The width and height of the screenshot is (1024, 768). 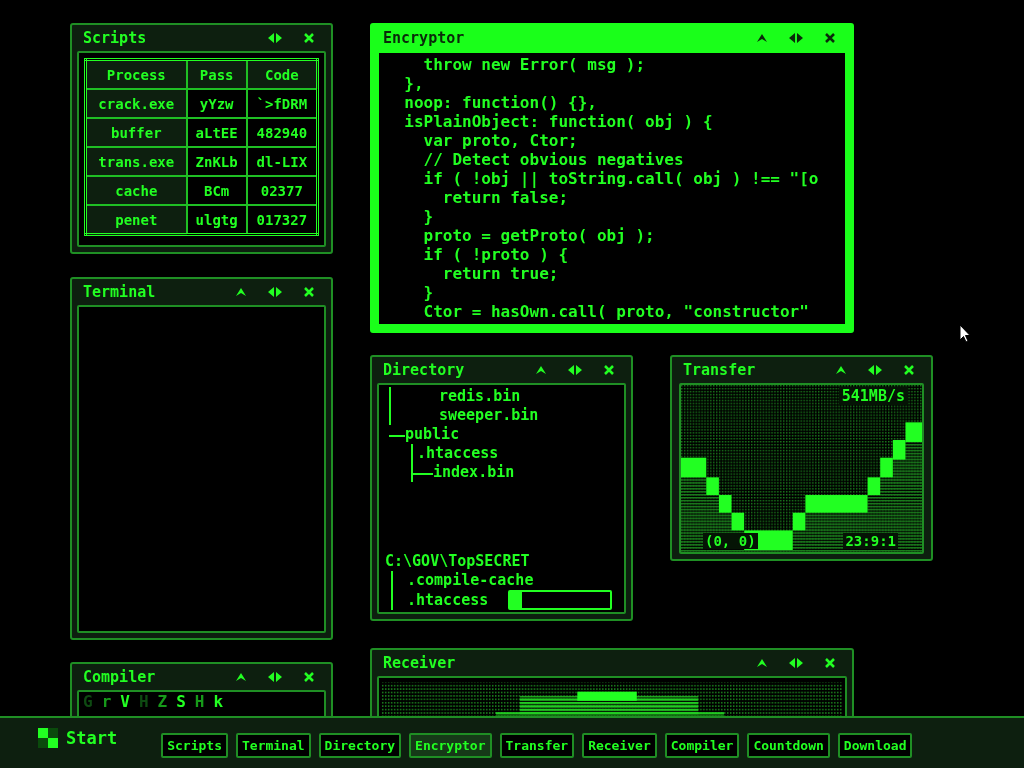 What do you see at coordinates (115, 38) in the screenshot?
I see `window-title: Scripts` at bounding box center [115, 38].